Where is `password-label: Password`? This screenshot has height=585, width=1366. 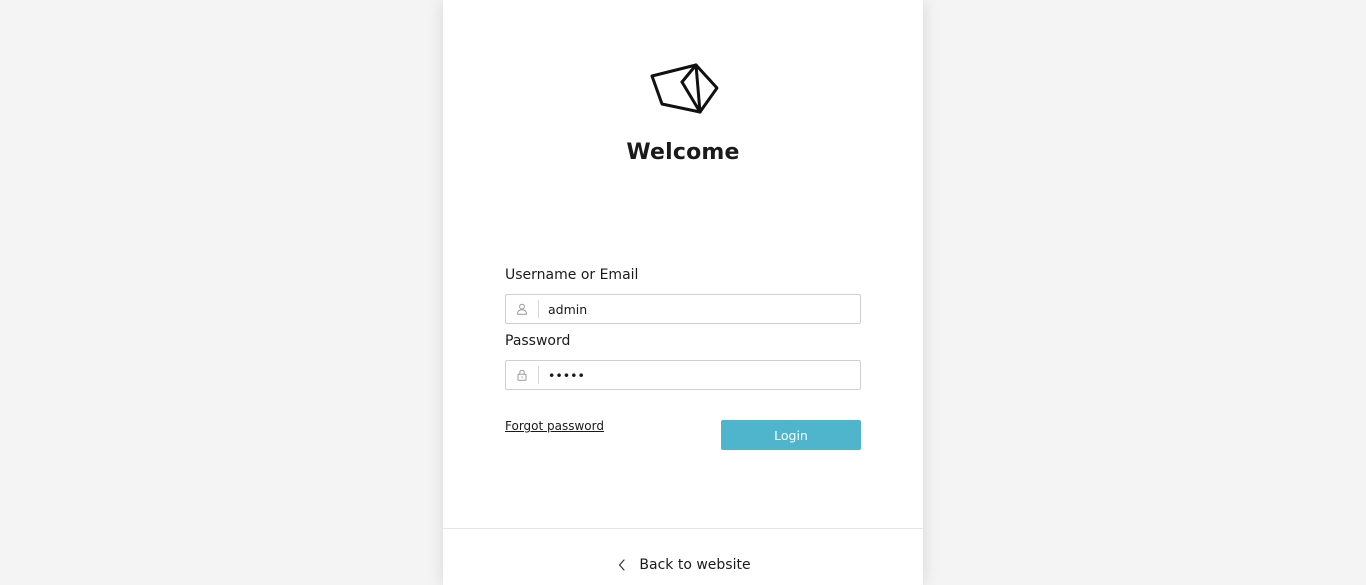
password-label: Password is located at coordinates (538, 341).